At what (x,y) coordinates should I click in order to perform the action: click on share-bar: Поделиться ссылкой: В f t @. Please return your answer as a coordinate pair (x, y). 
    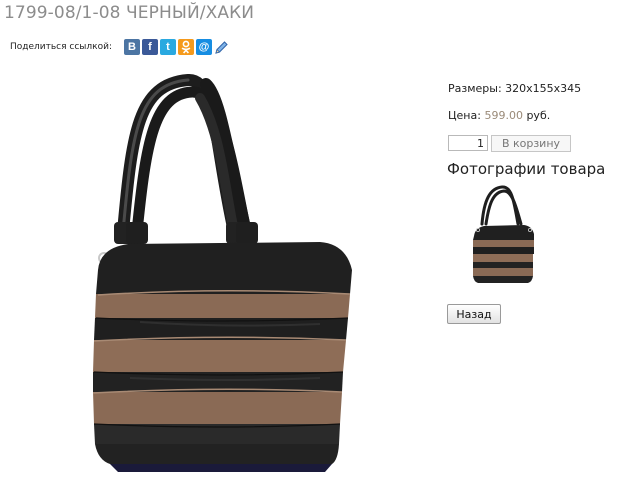
    Looking at the image, I should click on (121, 47).